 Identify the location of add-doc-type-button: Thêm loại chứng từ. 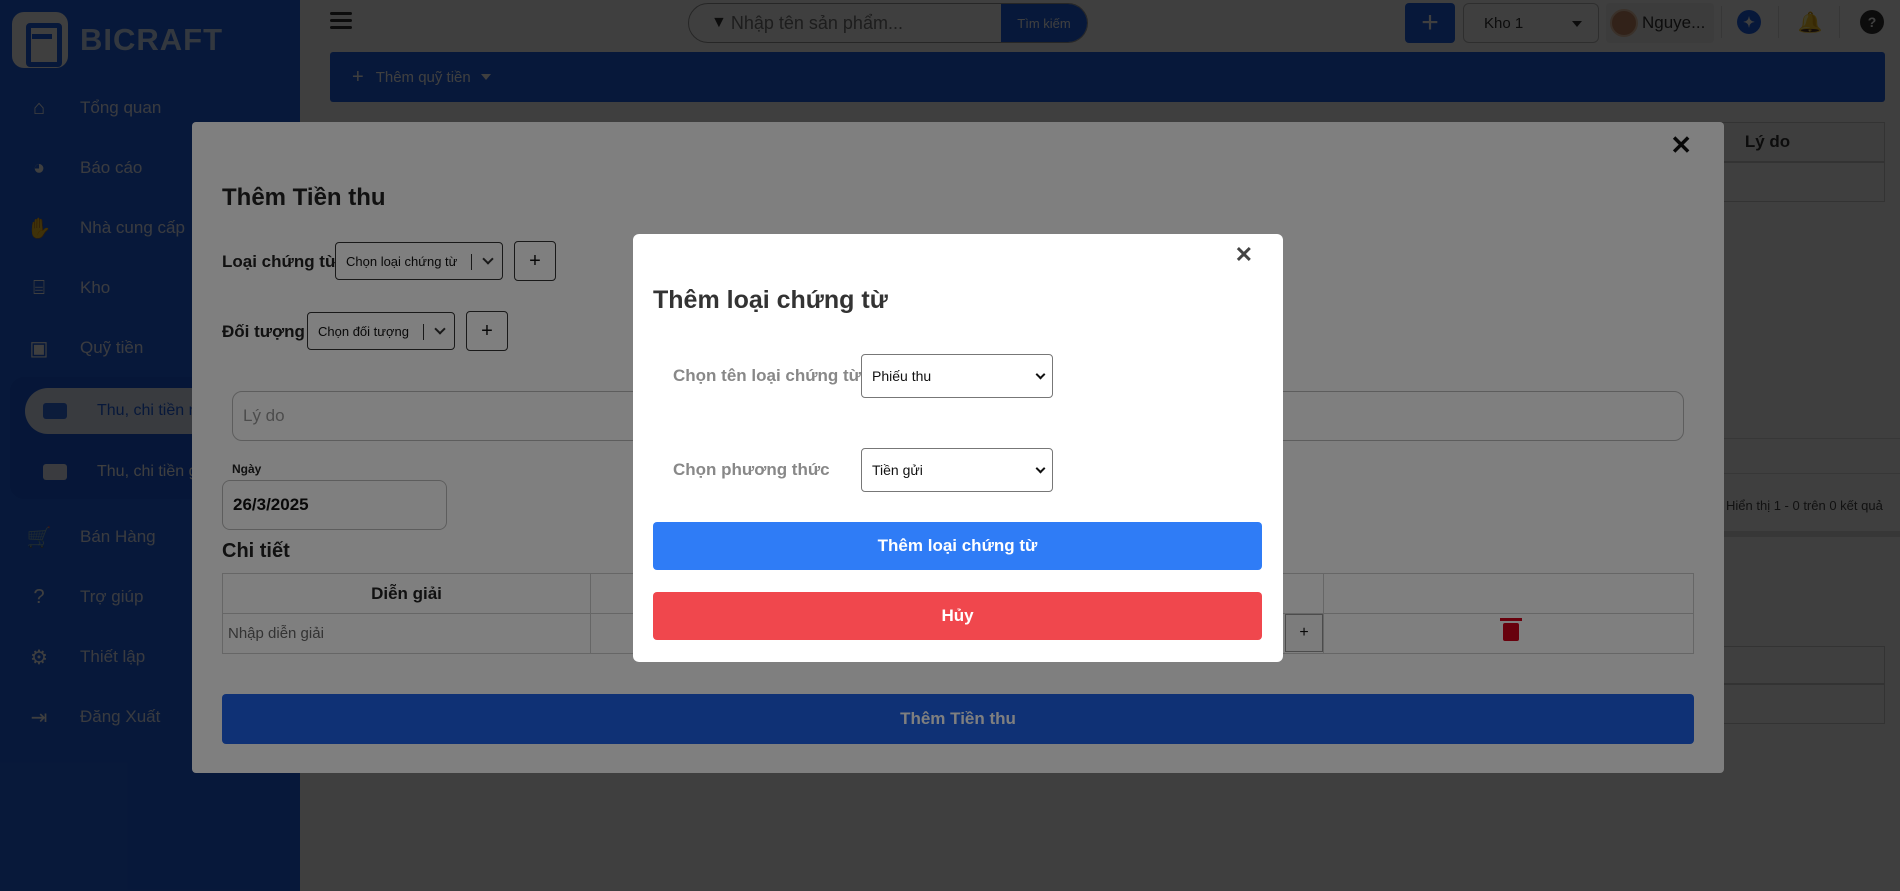
(957, 546).